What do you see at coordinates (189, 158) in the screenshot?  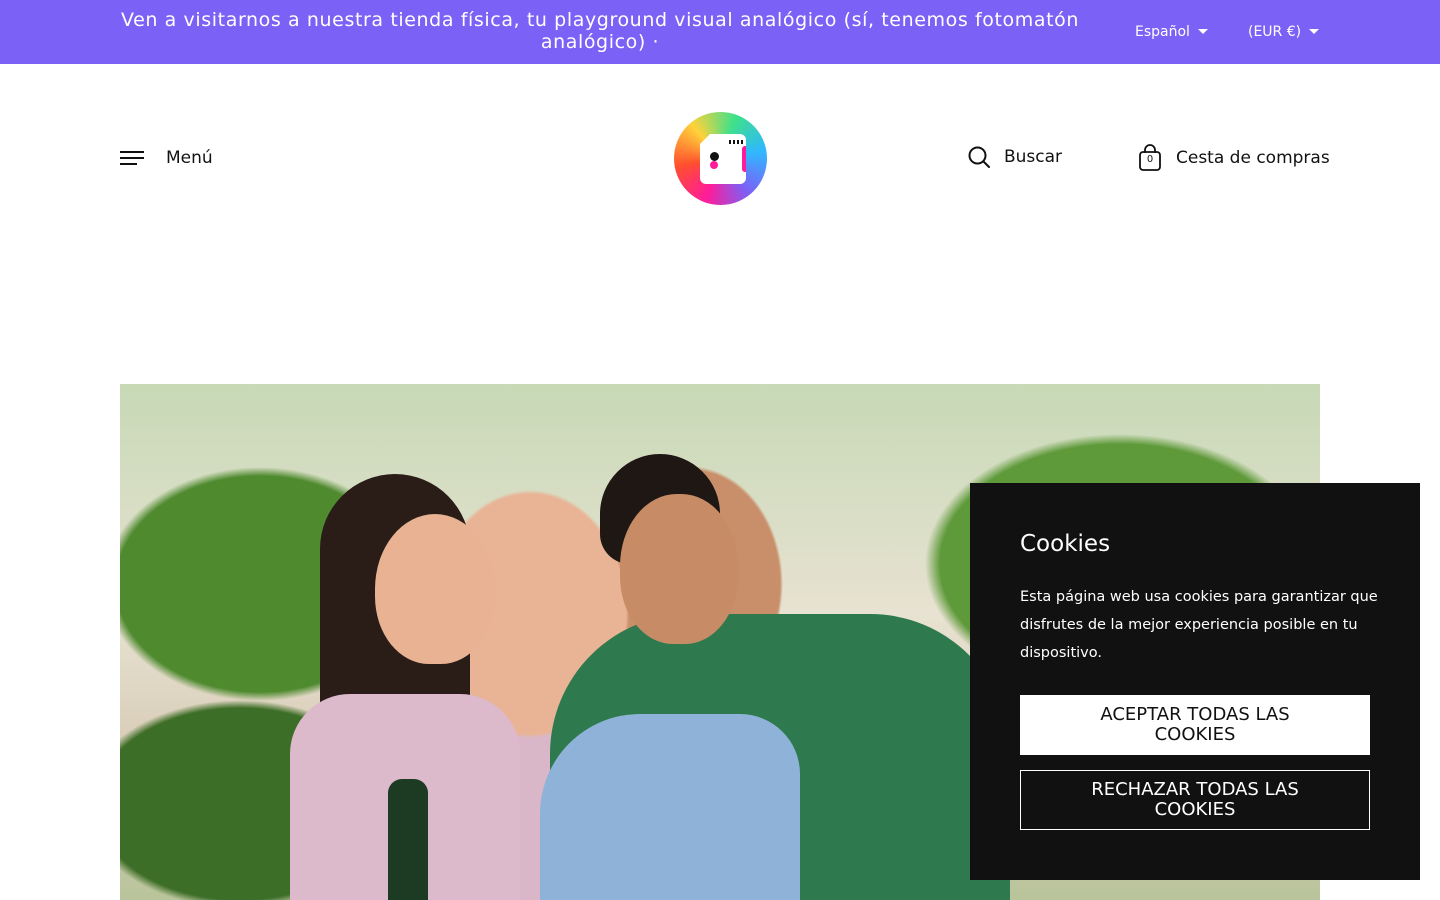 I see `menu-label: Menú` at bounding box center [189, 158].